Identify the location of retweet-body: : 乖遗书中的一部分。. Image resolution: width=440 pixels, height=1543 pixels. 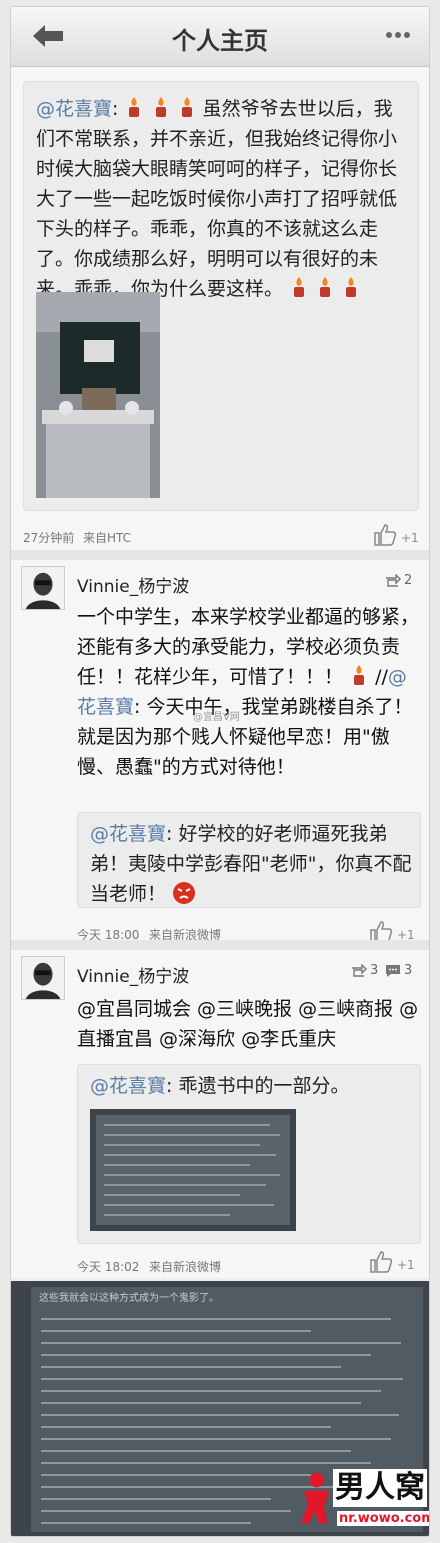
(258, 1086).